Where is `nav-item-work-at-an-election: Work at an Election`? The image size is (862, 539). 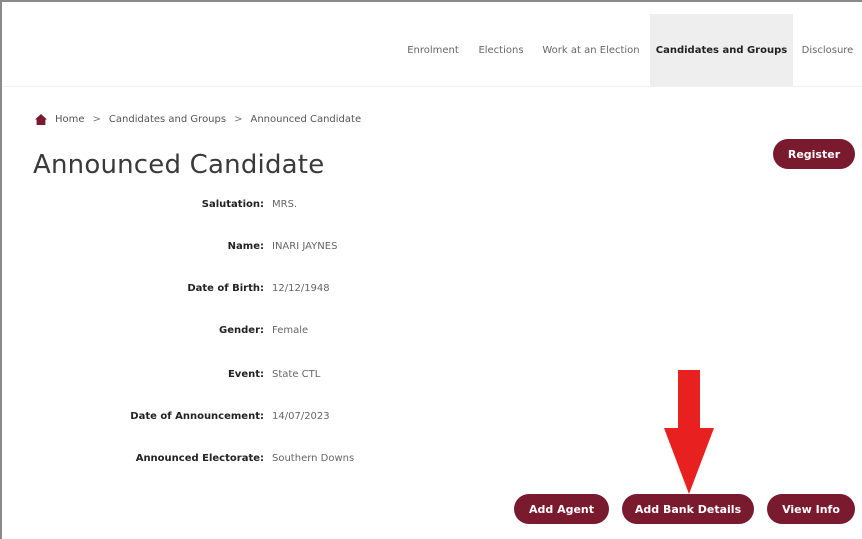 nav-item-work-at-an-election: Work at an Election is located at coordinates (591, 50).